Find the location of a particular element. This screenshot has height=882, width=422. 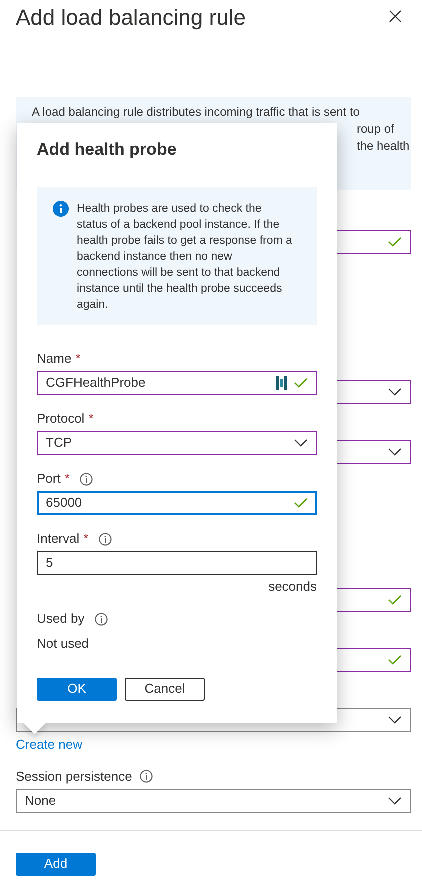

field-value: Not used is located at coordinates (63, 644).